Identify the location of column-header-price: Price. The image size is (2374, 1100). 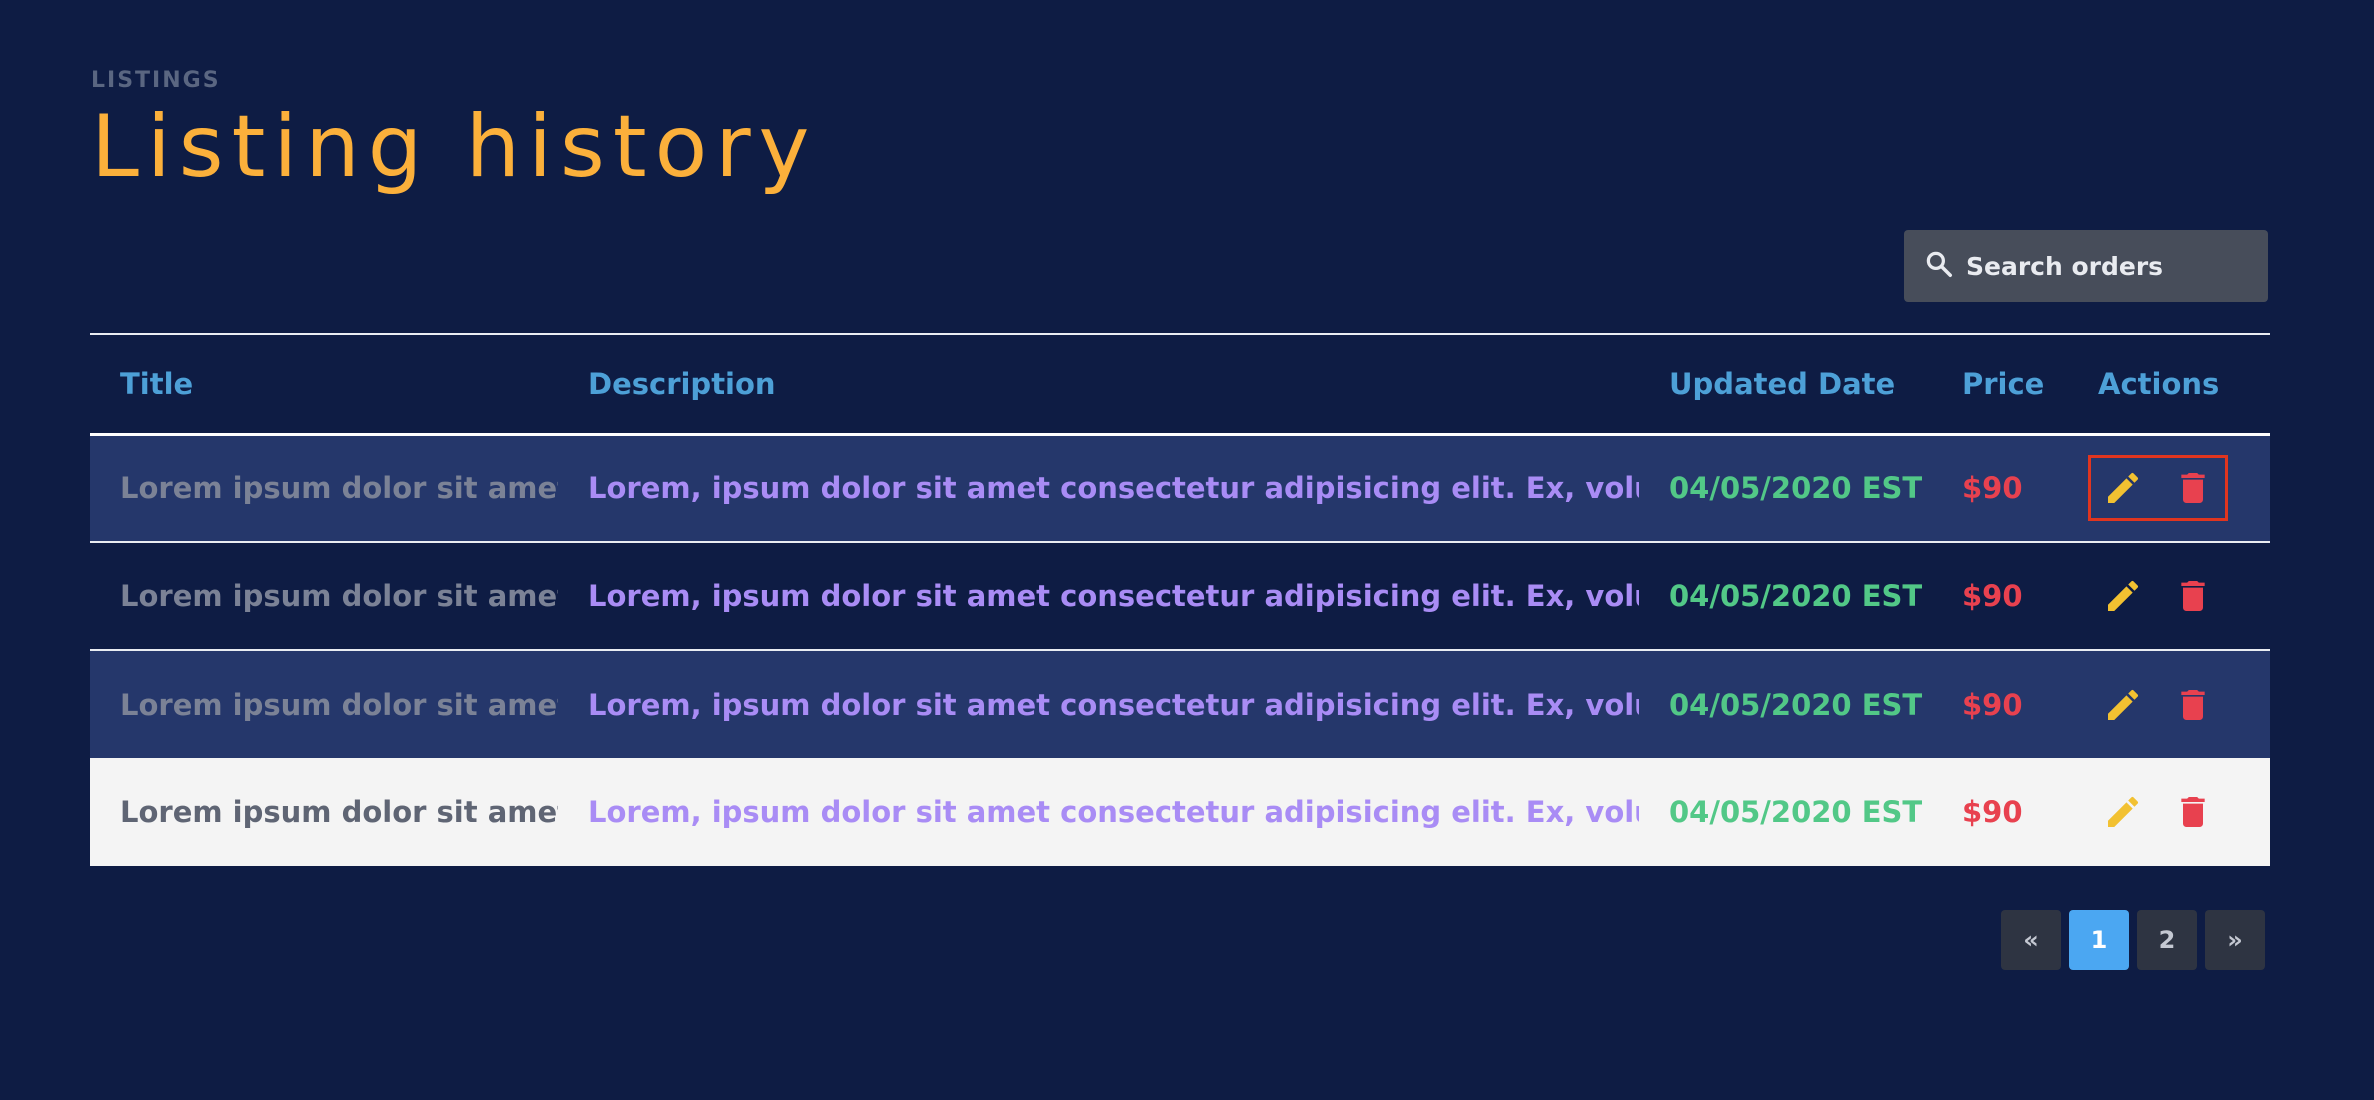
(2000, 384).